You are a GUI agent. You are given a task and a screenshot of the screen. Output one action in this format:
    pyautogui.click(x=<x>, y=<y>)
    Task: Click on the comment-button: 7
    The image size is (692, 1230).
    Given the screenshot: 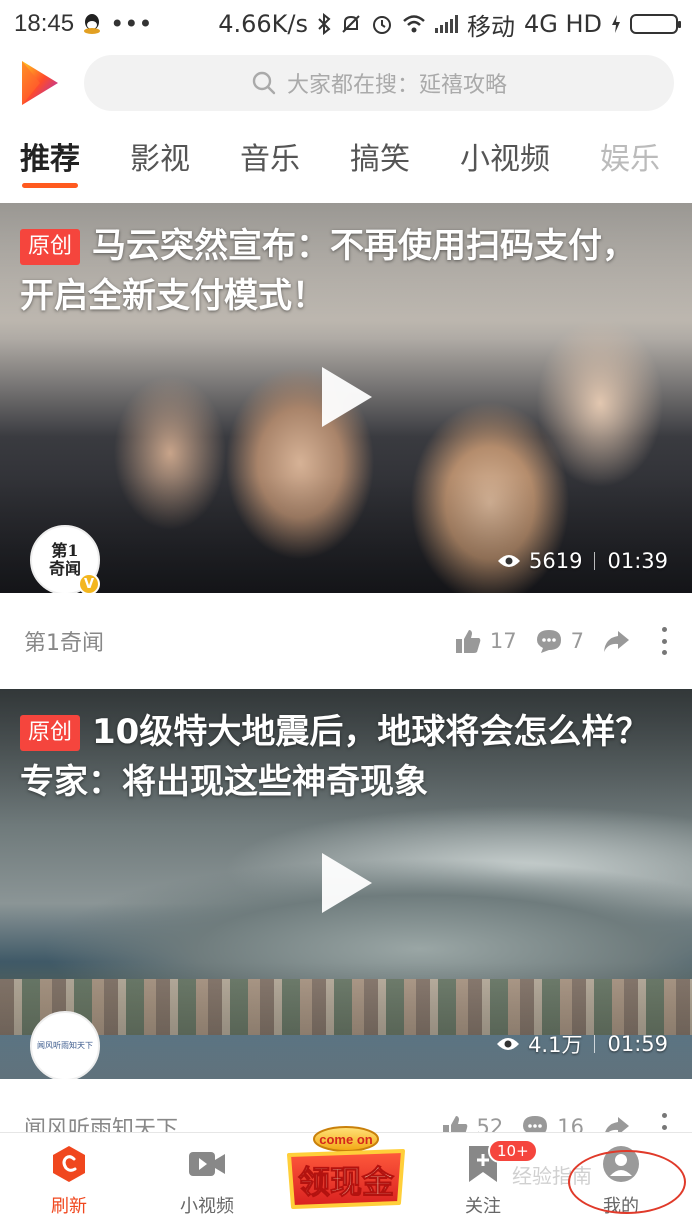 What is the action you would take?
    pyautogui.click(x=559, y=641)
    